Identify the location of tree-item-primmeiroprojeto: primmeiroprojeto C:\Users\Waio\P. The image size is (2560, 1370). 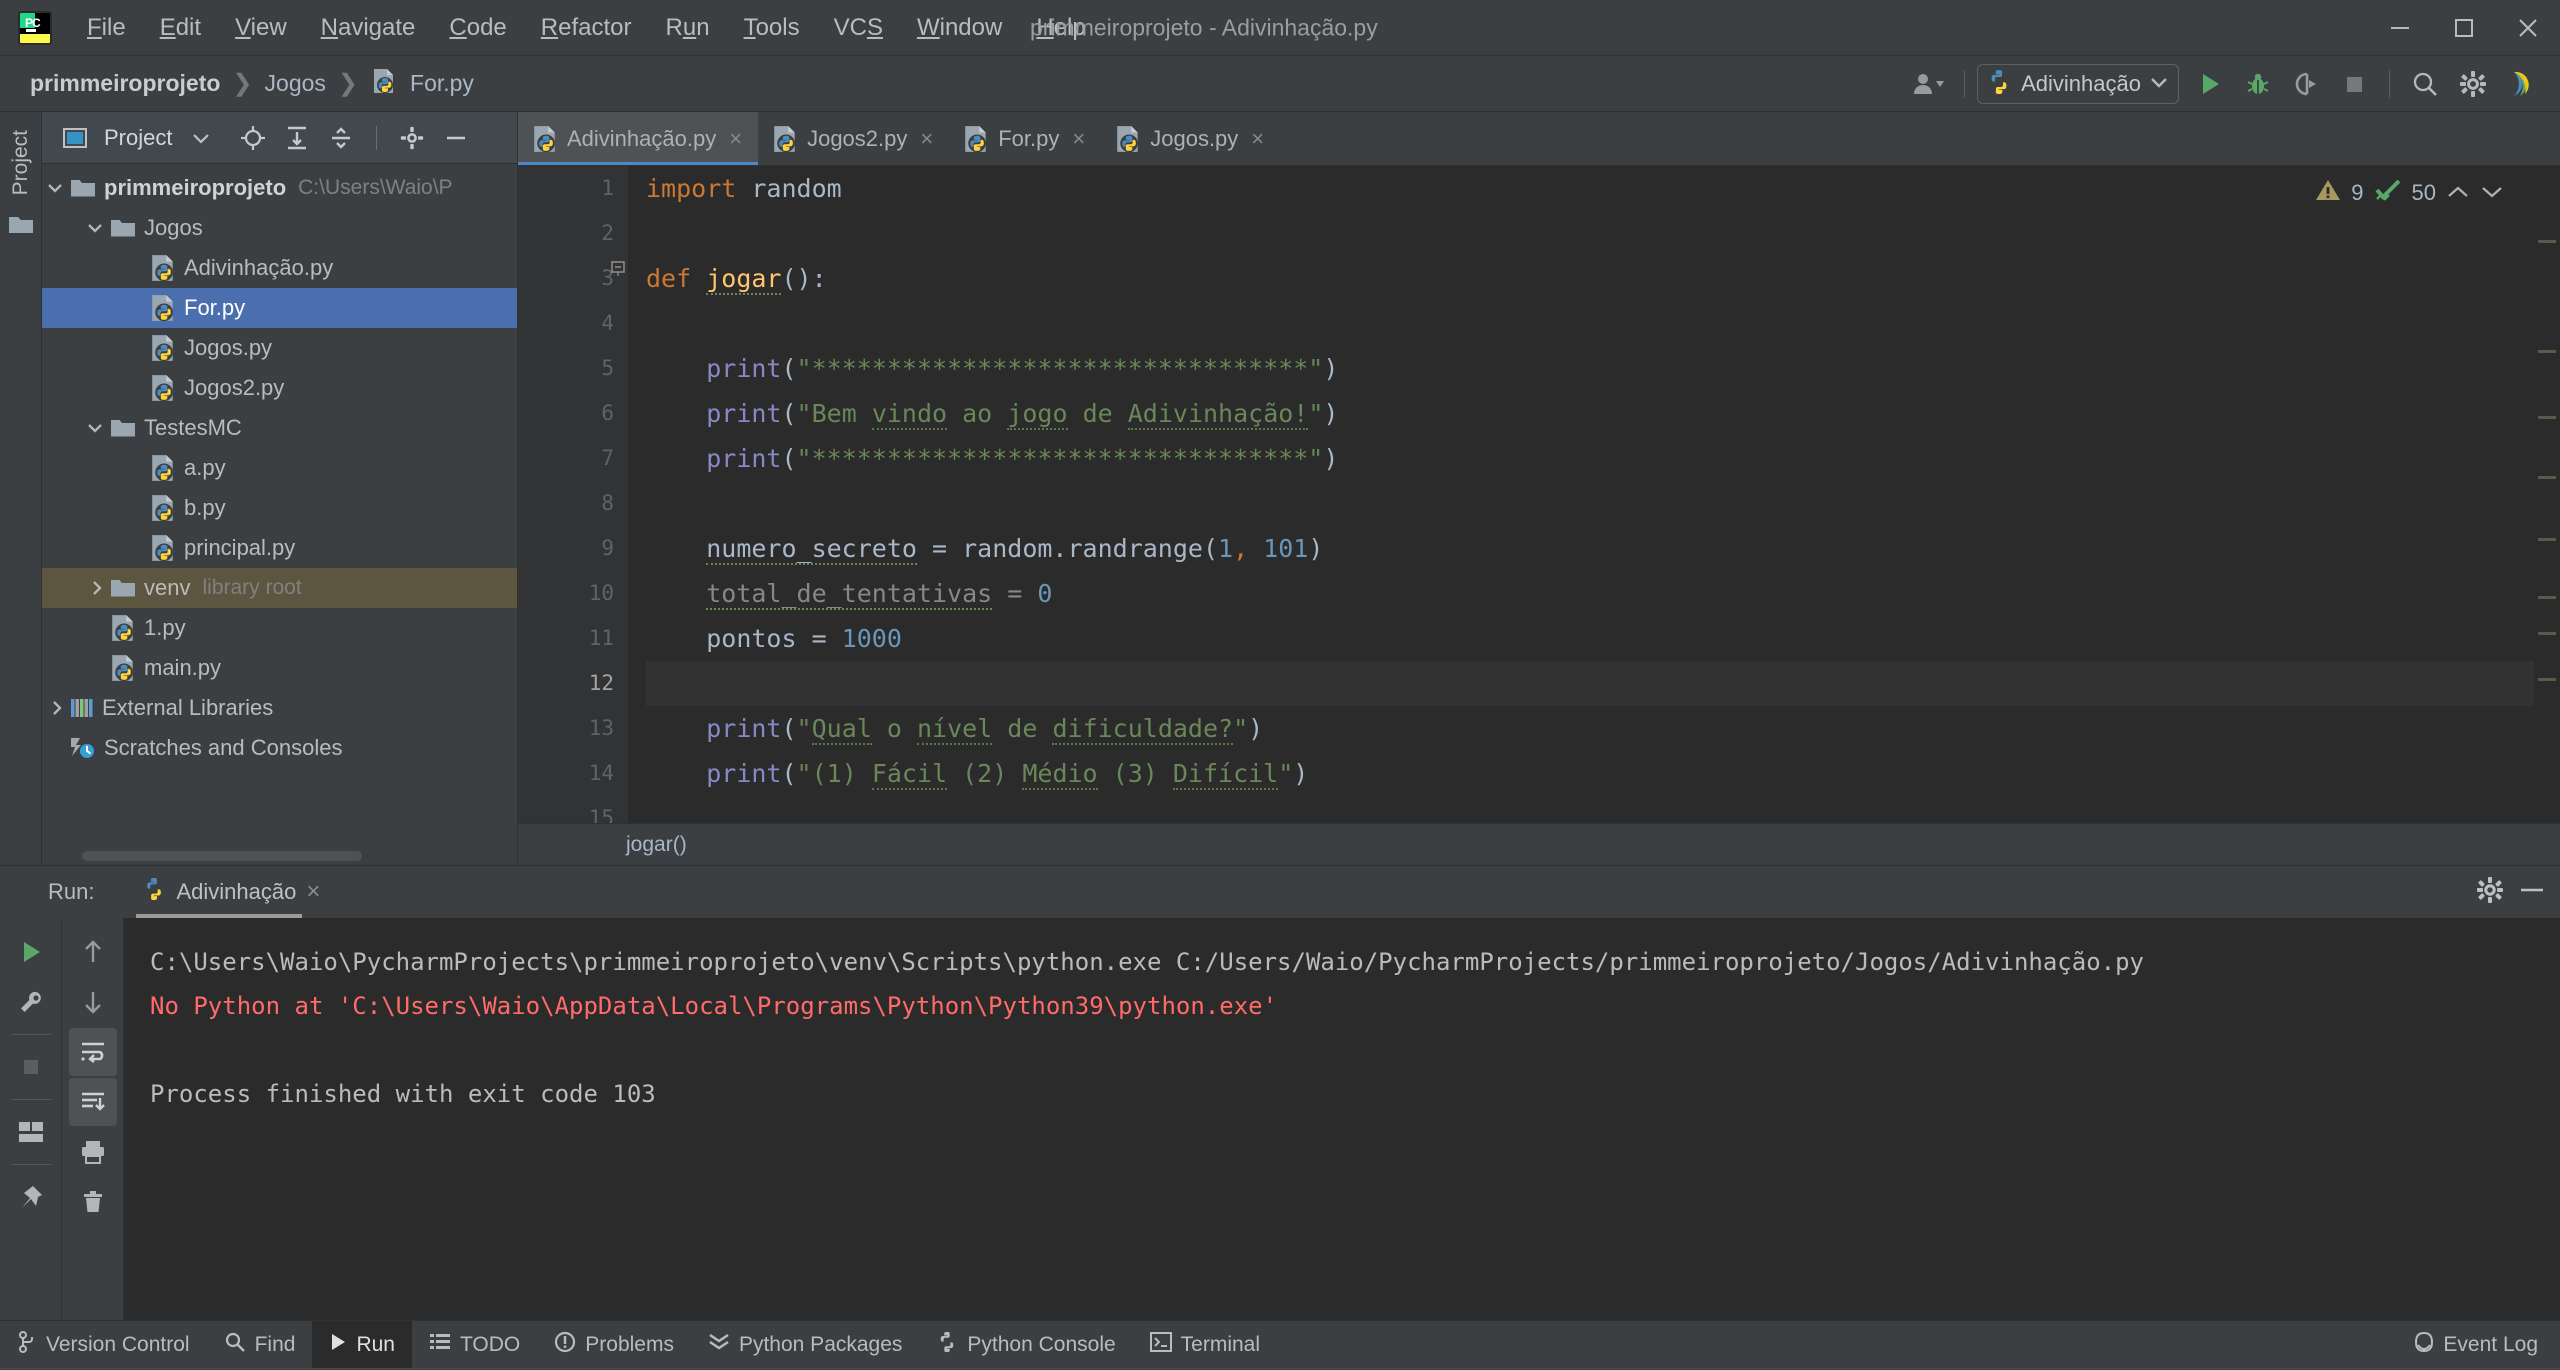
(279, 188).